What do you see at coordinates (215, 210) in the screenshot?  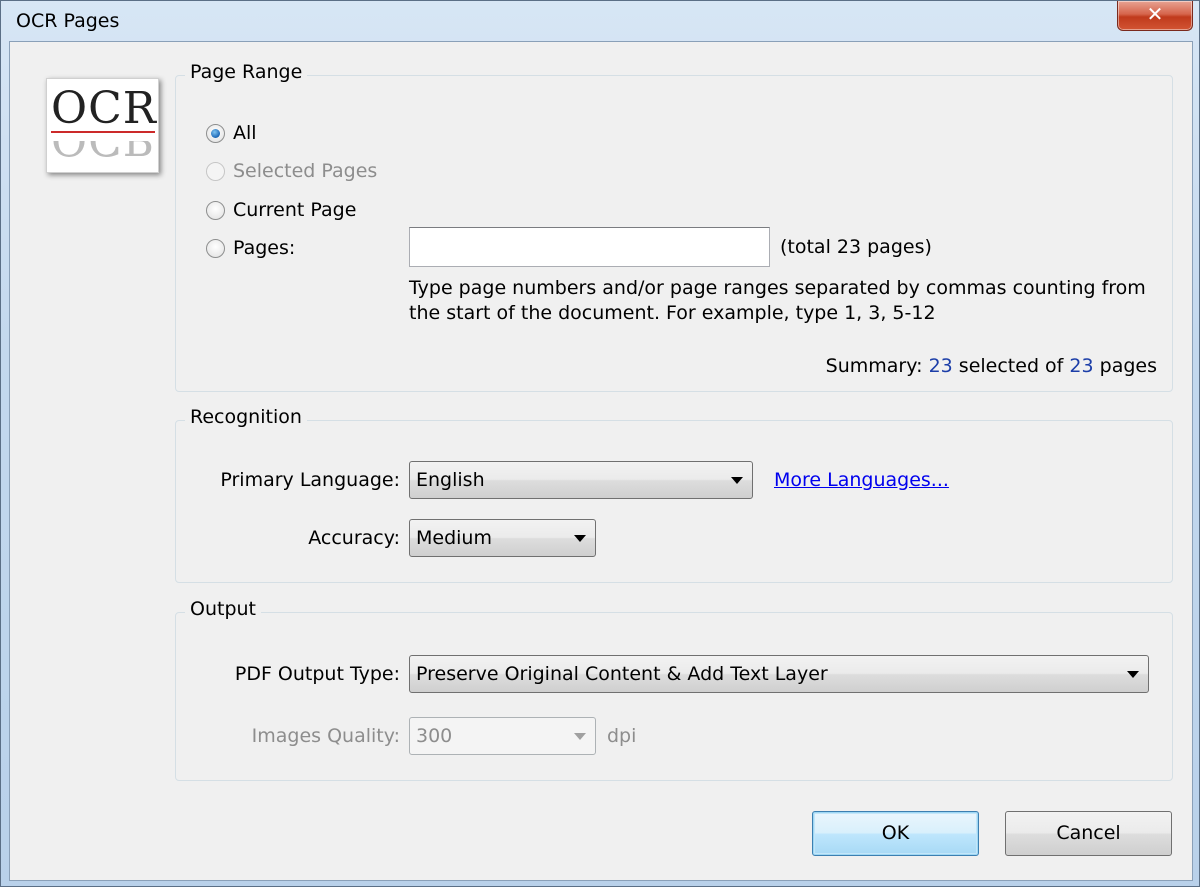 I see `radio-current-page-indicator` at bounding box center [215, 210].